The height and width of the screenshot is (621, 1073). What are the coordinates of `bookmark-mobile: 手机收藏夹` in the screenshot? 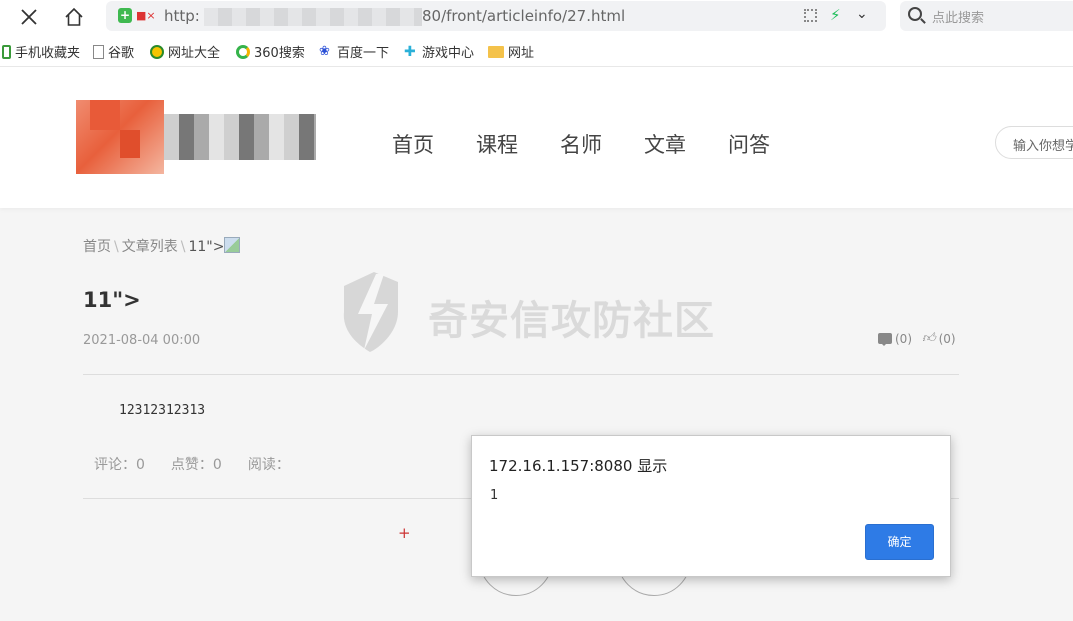 It's located at (41, 51).